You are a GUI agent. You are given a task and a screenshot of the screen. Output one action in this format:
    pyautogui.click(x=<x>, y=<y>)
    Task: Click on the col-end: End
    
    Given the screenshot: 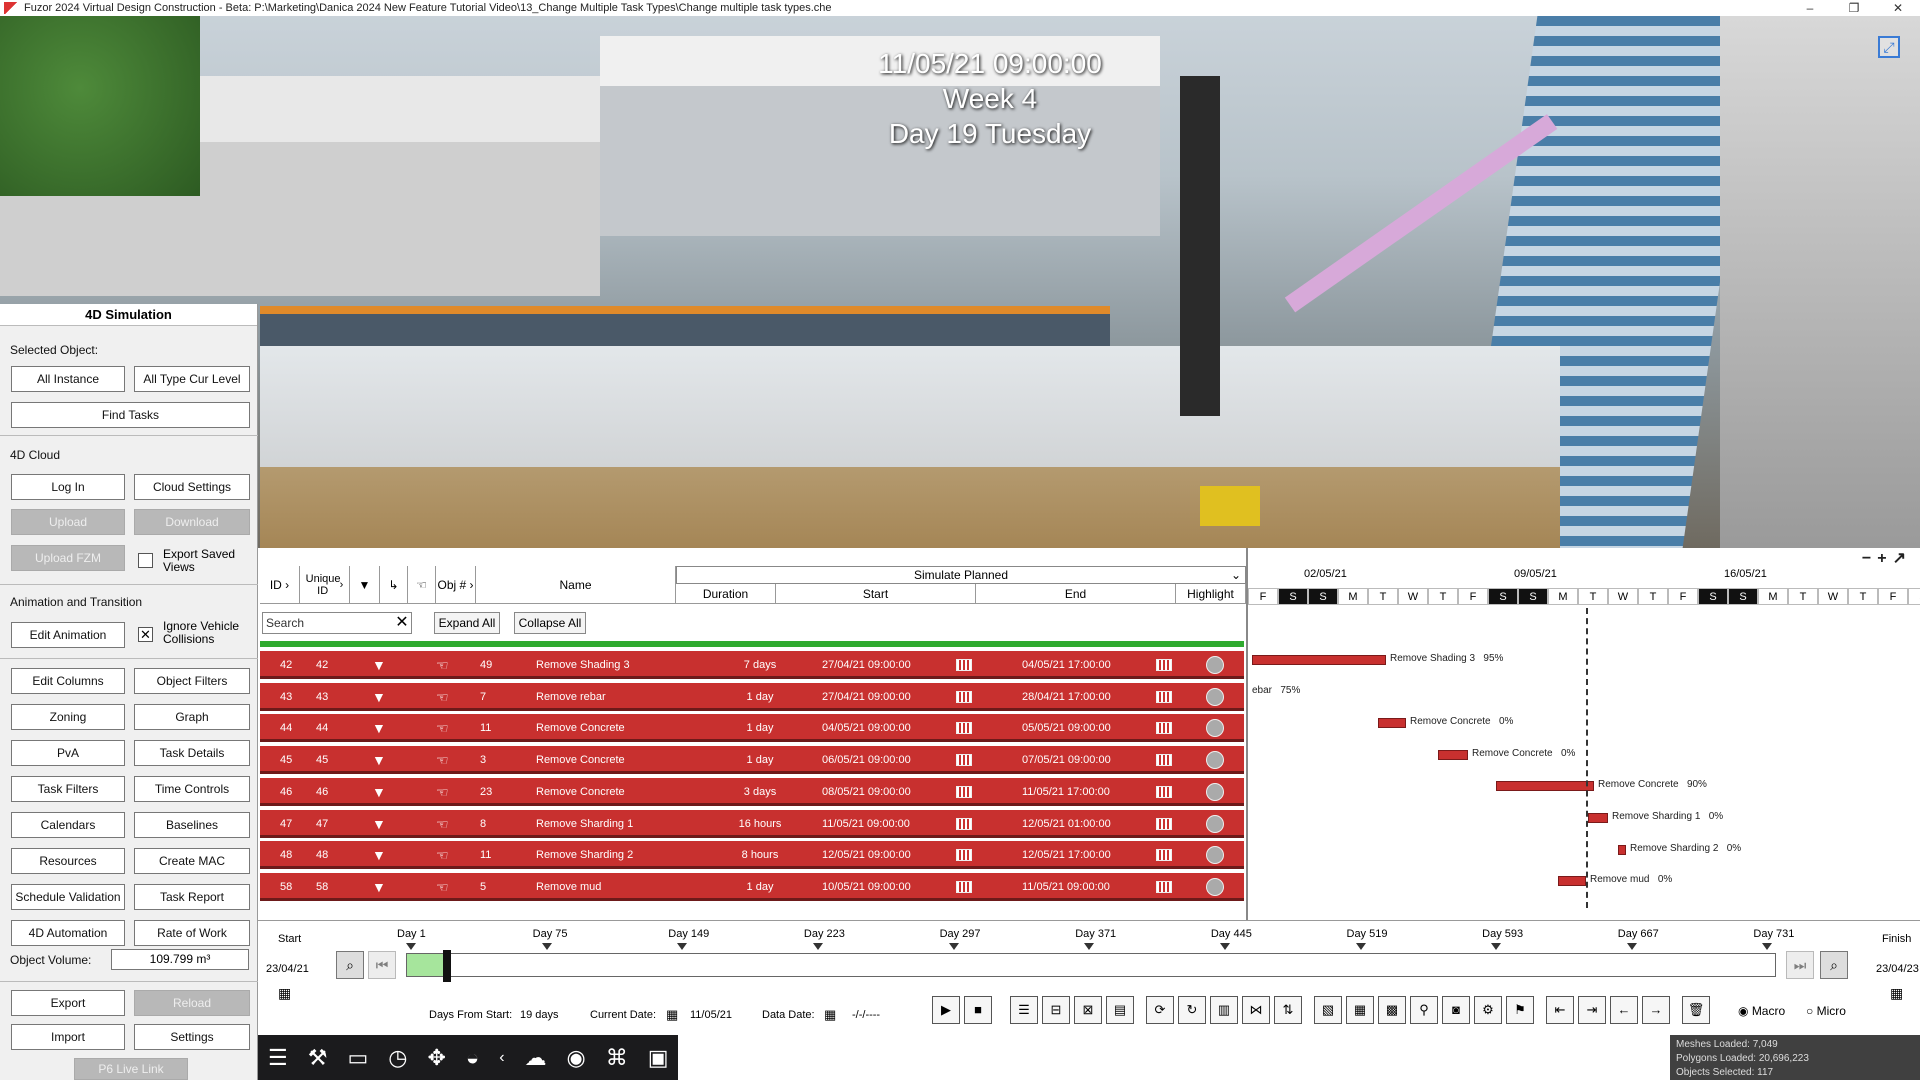 What is the action you would take?
    pyautogui.click(x=1076, y=594)
    